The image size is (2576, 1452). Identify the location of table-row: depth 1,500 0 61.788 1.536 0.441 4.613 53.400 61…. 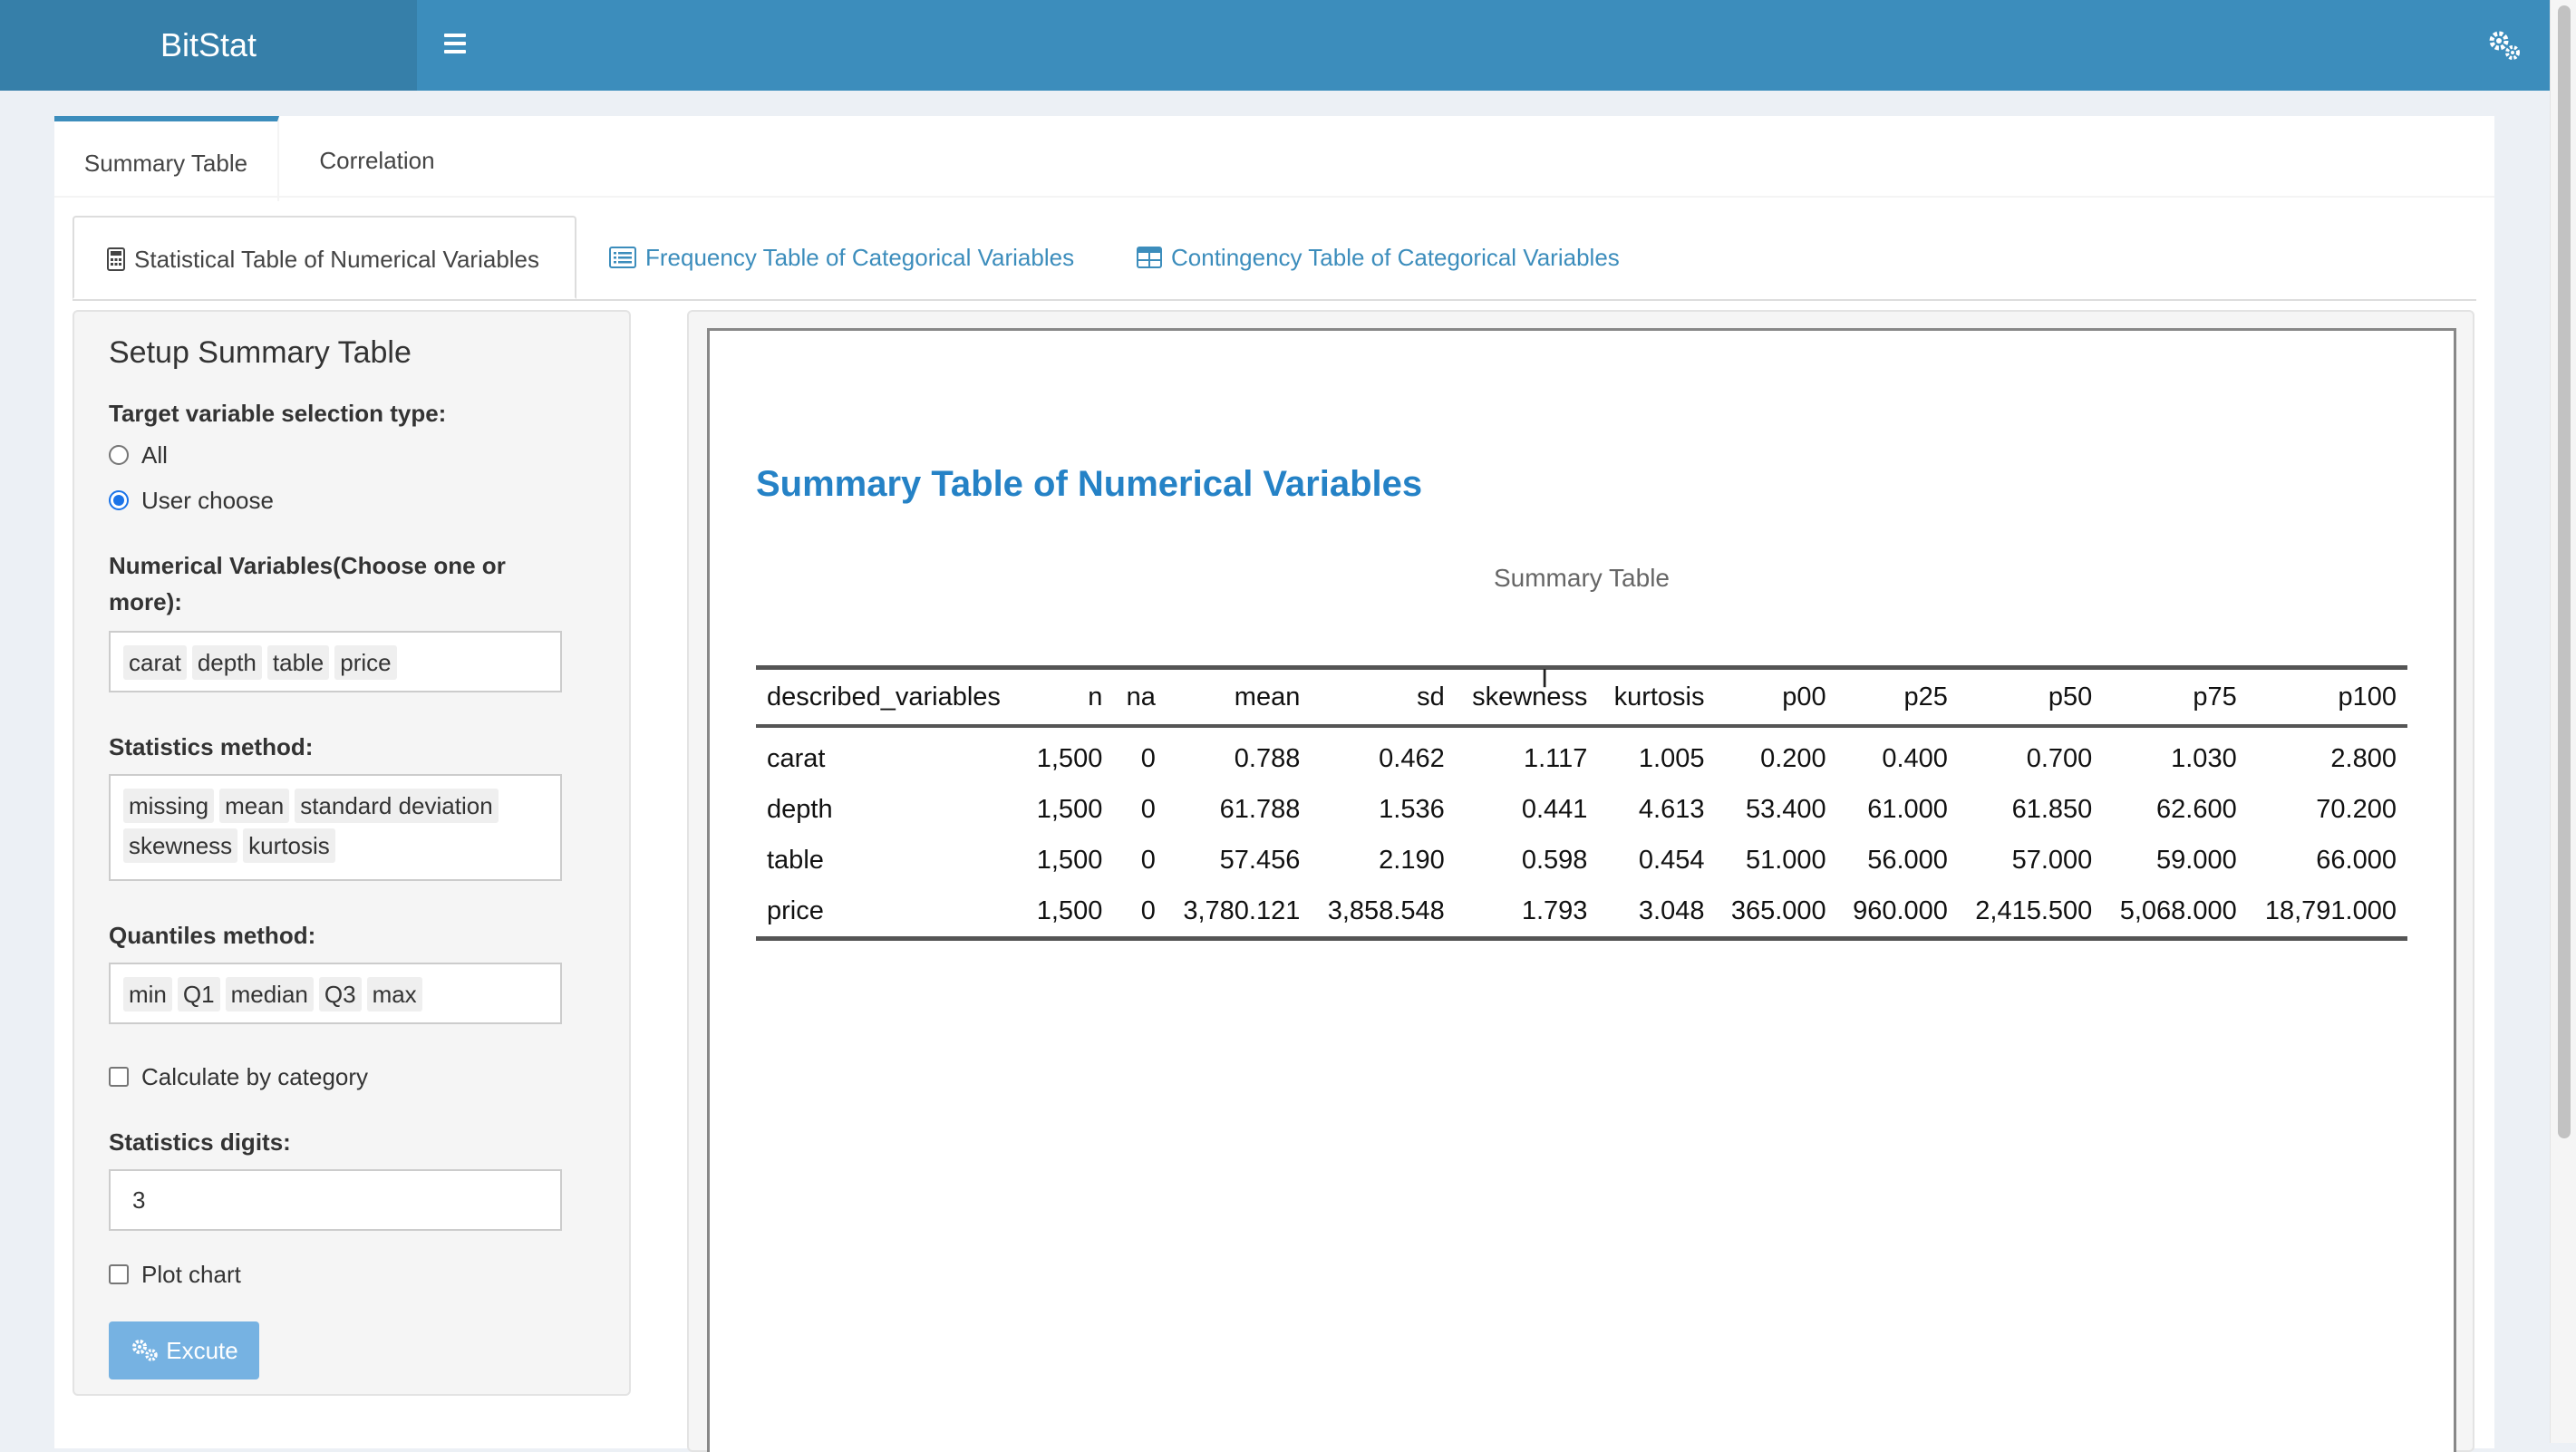
(1581, 809).